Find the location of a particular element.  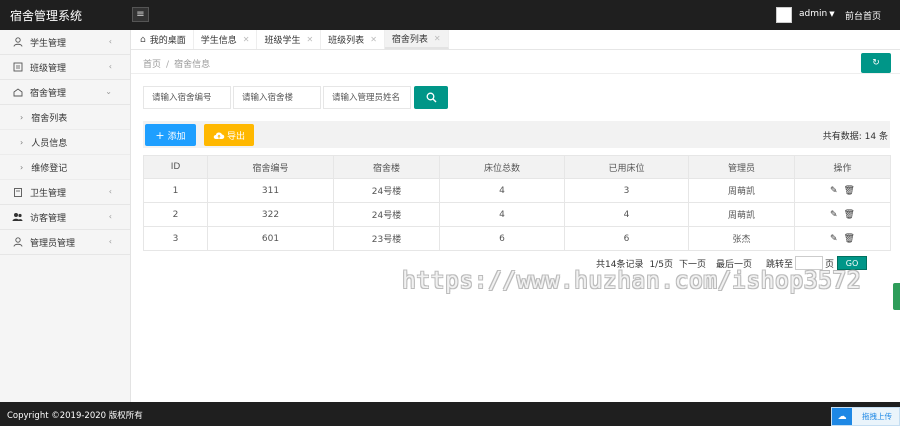

menu-toggle-button: ≡ is located at coordinates (140, 14).